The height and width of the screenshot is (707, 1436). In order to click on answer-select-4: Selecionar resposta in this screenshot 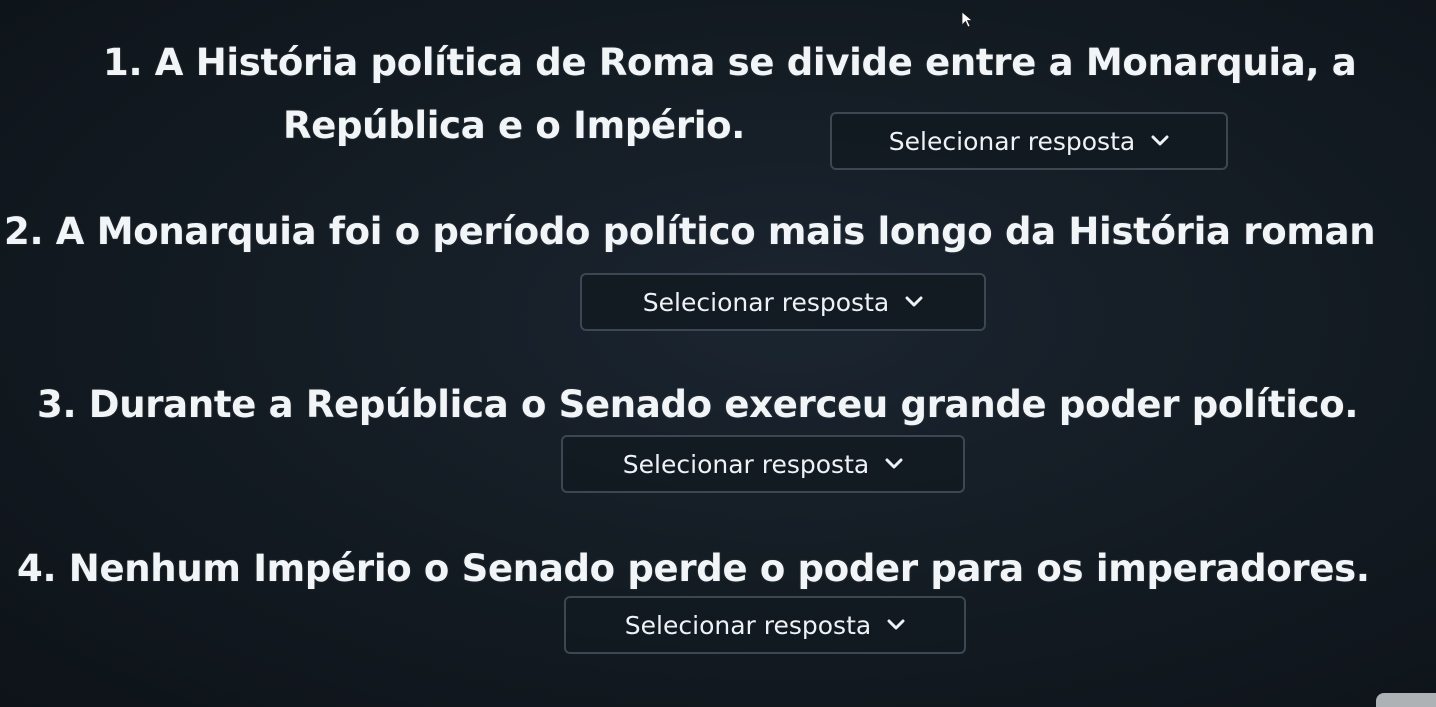, I will do `click(765, 625)`.